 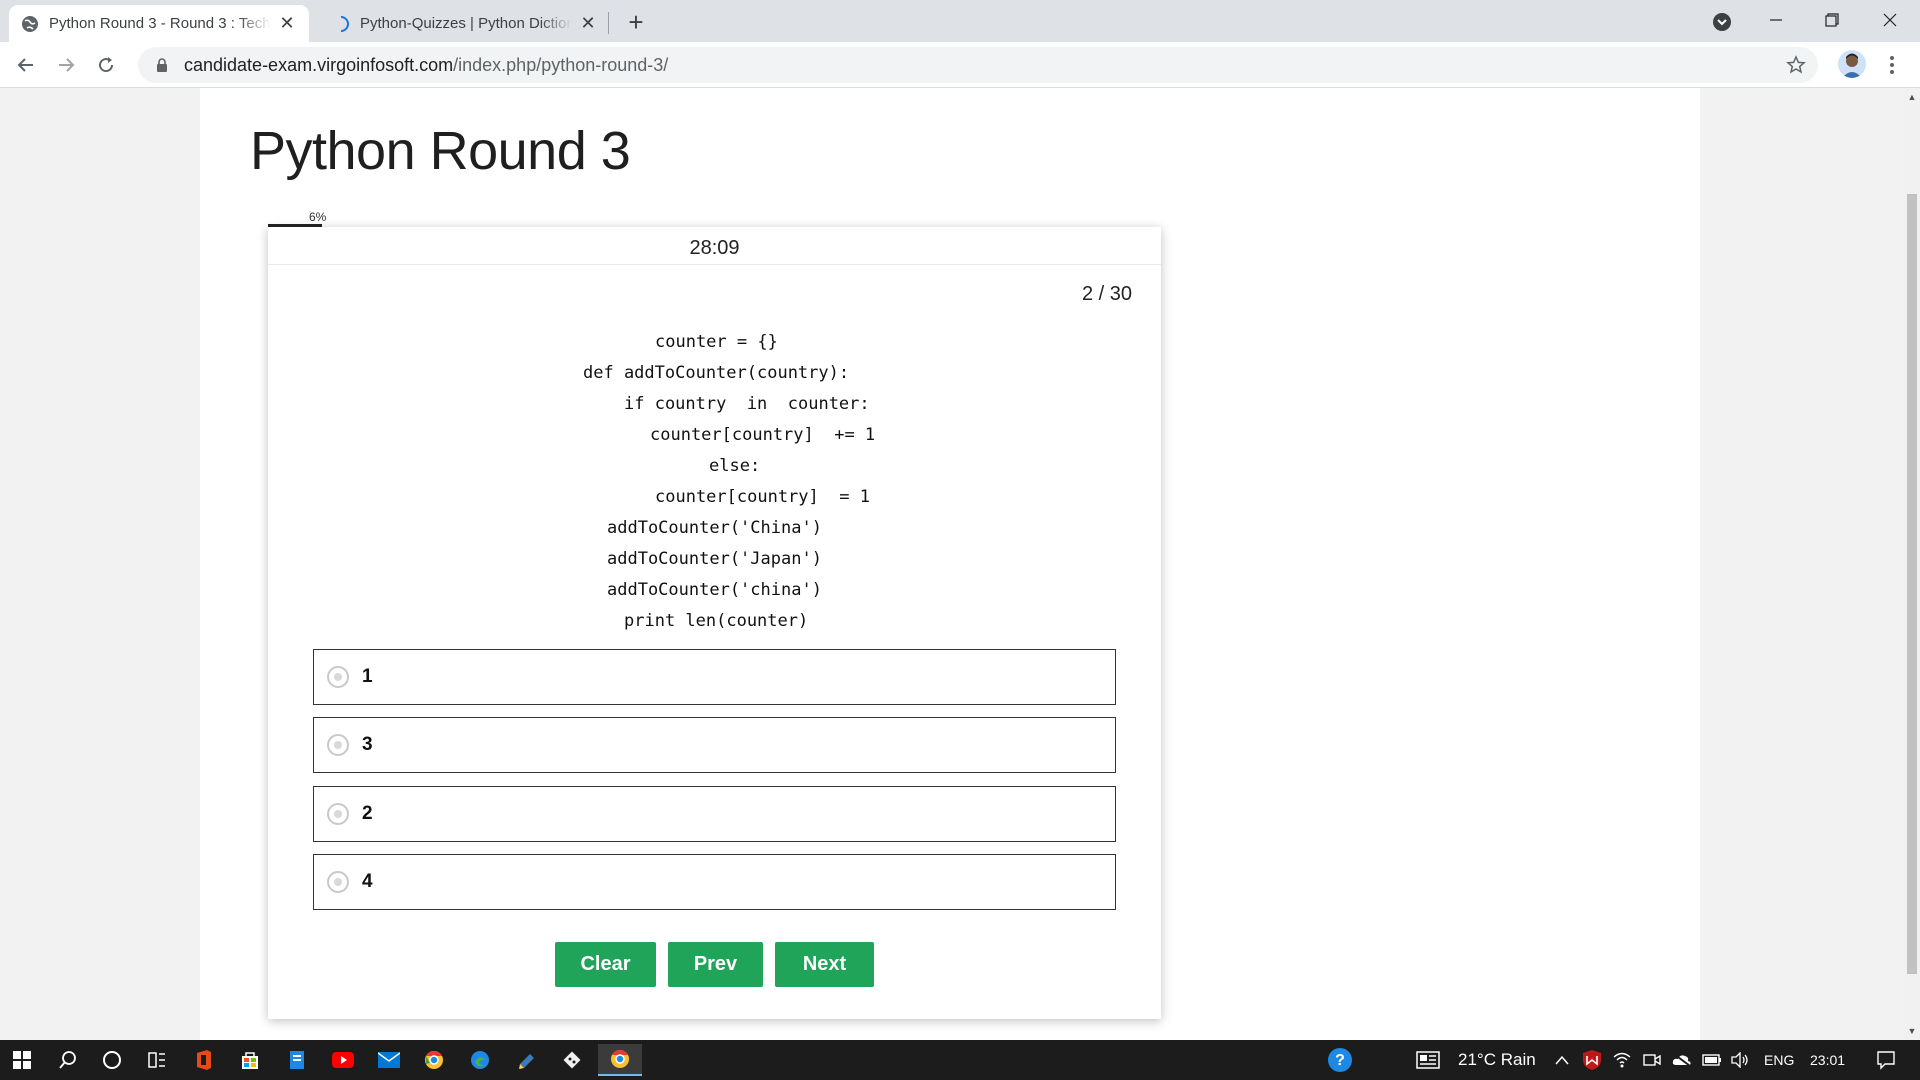 I want to click on tab-search-icon, so click(x=1722, y=22).